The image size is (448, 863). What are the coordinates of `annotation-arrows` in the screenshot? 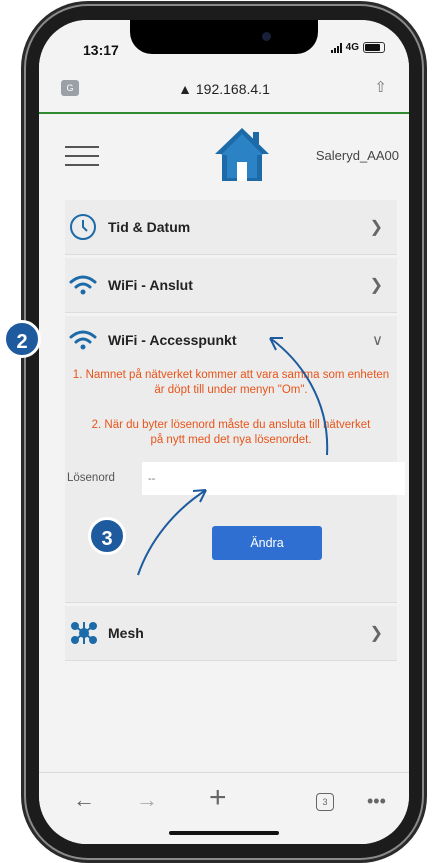 It's located at (233, 456).